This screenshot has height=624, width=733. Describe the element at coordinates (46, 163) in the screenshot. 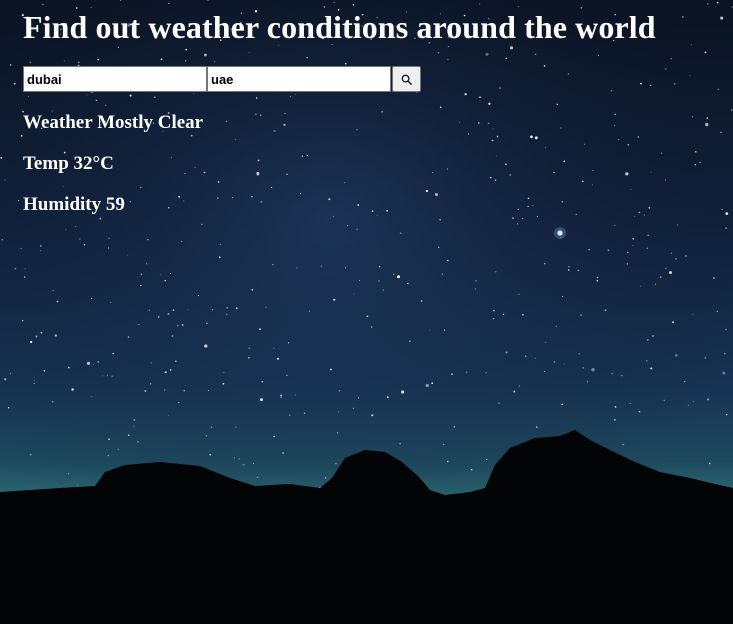

I see `temperature-label: Temp` at that location.